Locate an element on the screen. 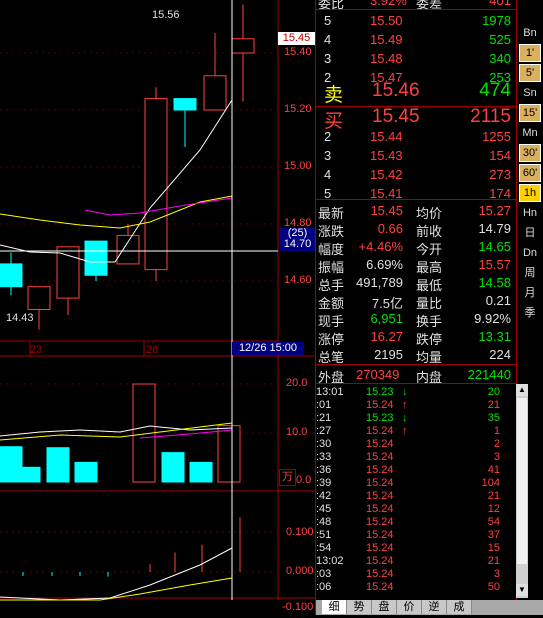 The image size is (543, 618). sell-volume: 525 is located at coordinates (500, 39).